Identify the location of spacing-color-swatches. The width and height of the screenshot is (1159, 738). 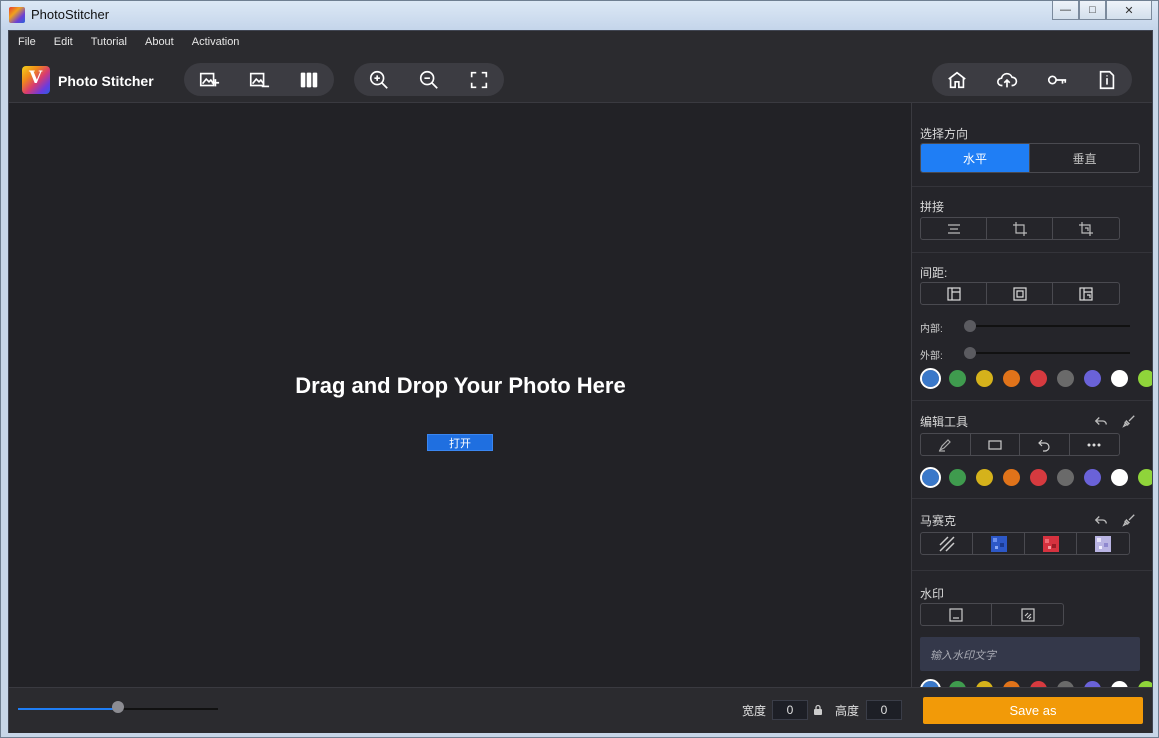
(1036, 378).